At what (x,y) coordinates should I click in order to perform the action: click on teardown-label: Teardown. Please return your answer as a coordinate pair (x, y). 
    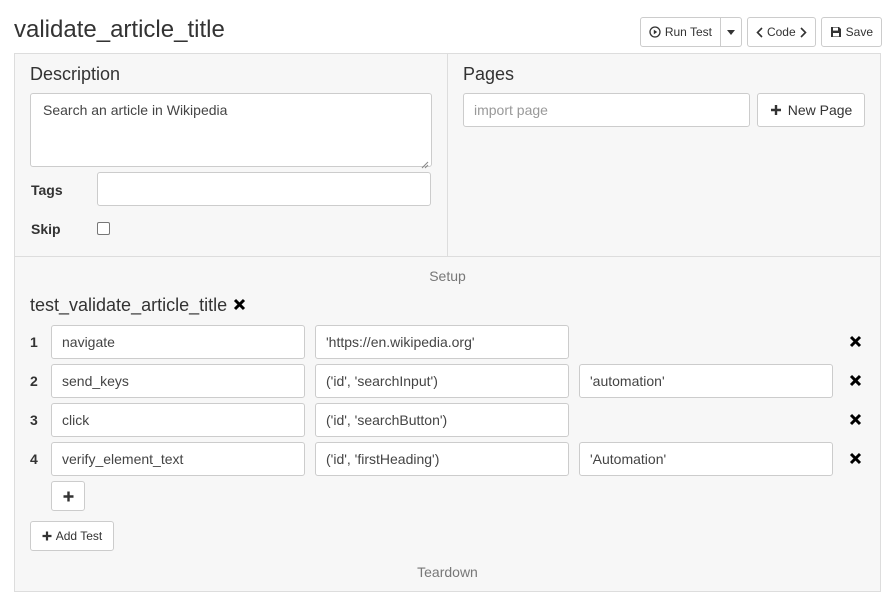
    Looking at the image, I should click on (447, 572).